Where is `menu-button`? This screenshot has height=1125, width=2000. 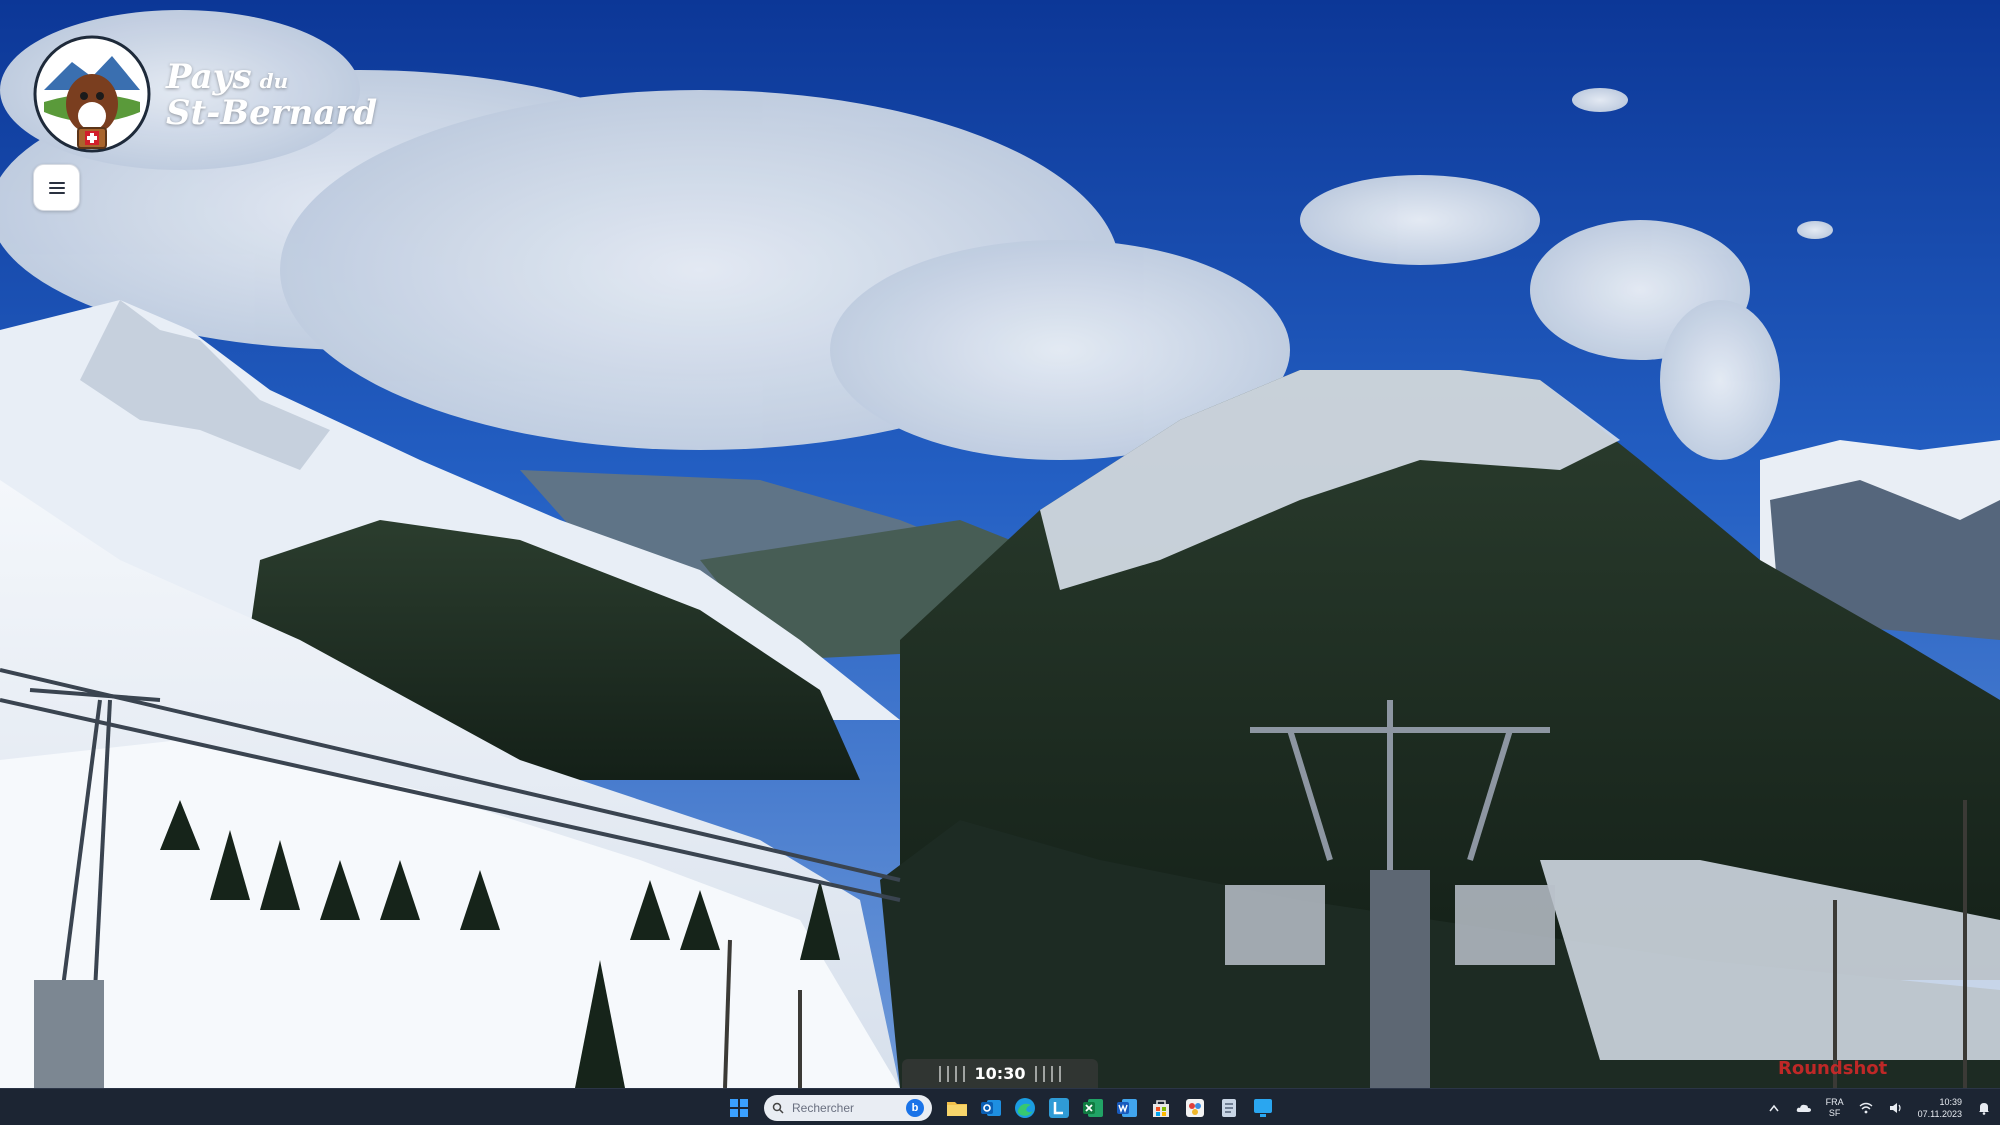
menu-button is located at coordinates (56, 187).